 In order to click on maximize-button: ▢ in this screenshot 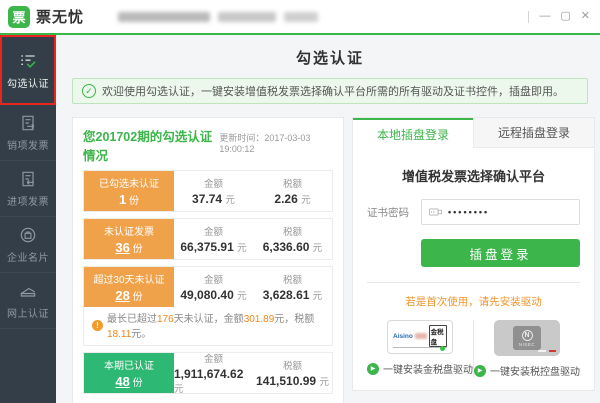, I will do `click(565, 16)`.